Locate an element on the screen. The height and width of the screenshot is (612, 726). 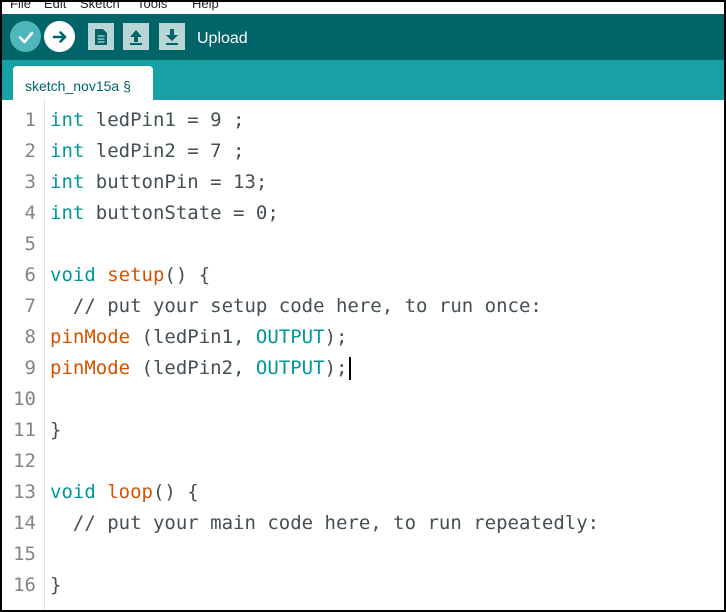
code-line: 12 is located at coordinates (363, 461).